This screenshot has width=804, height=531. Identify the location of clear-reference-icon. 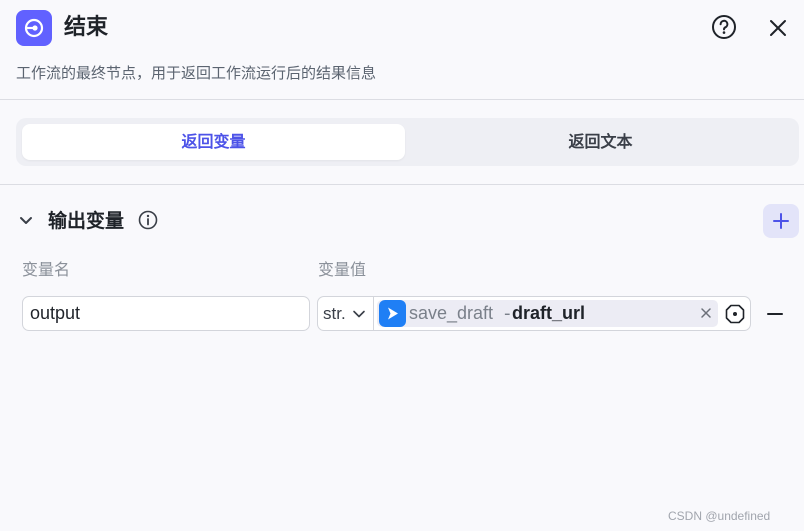
(706, 313).